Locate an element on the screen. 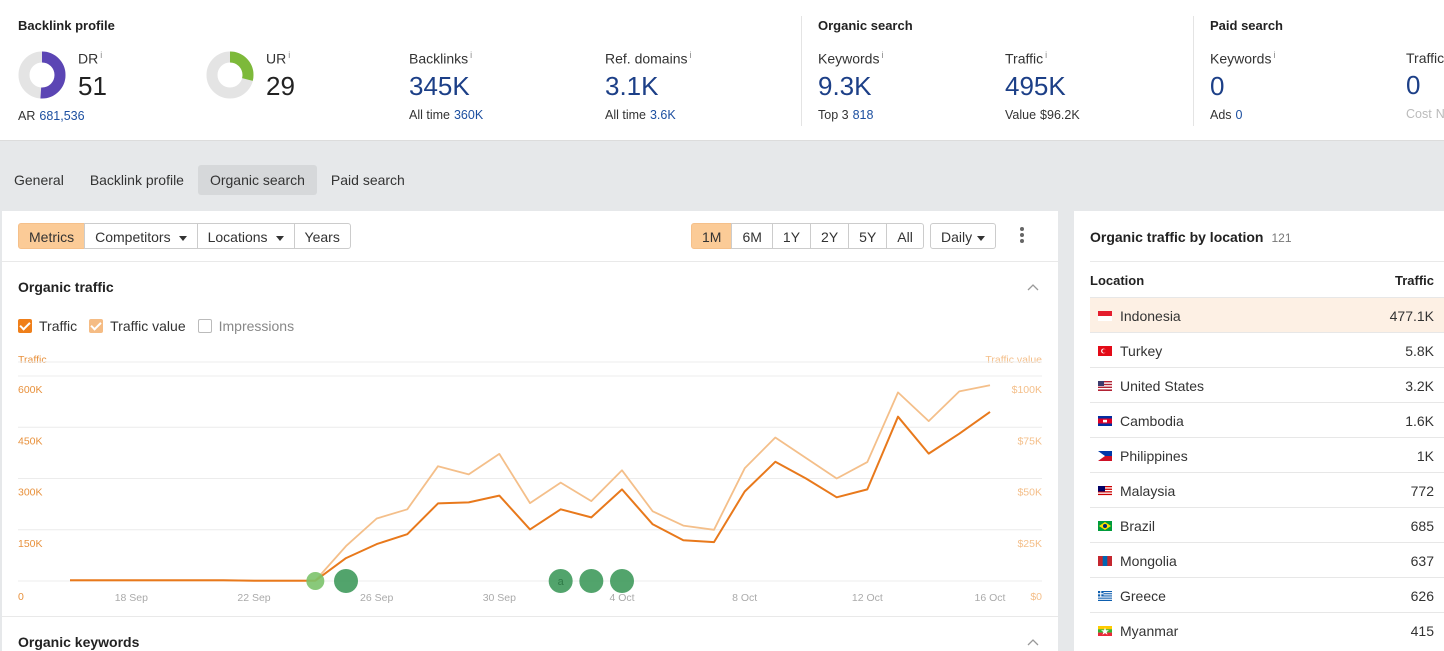  dr-metric: DRi 51 is located at coordinates (92, 75).